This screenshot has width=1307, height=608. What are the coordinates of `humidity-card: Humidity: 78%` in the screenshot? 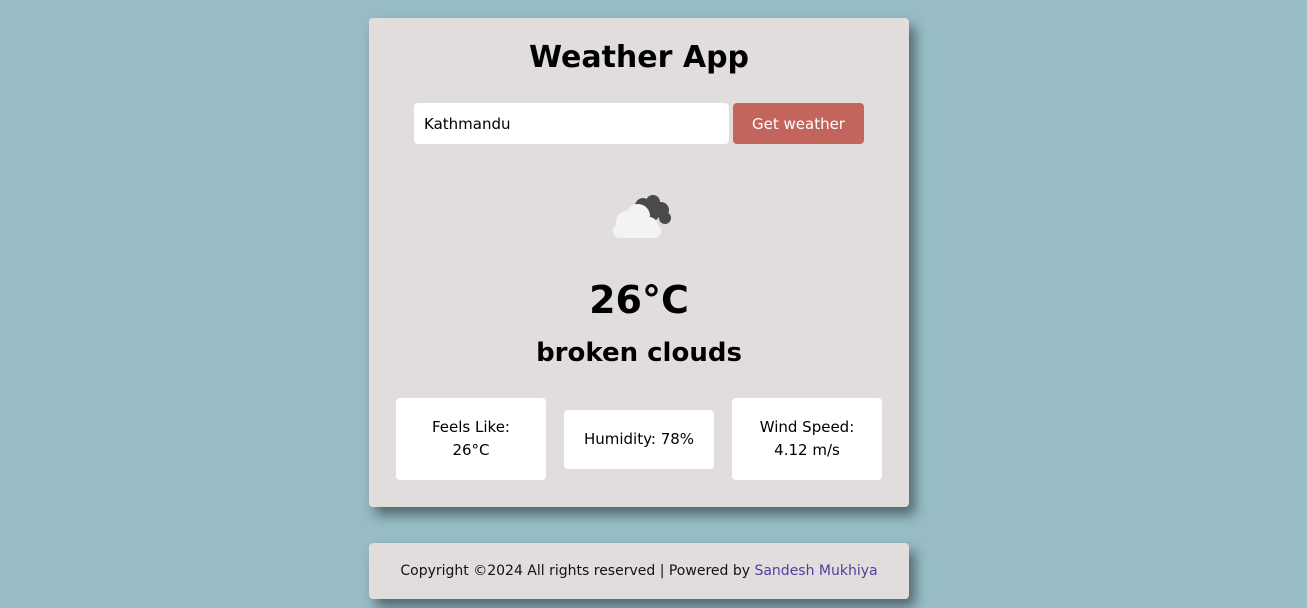 It's located at (639, 439).